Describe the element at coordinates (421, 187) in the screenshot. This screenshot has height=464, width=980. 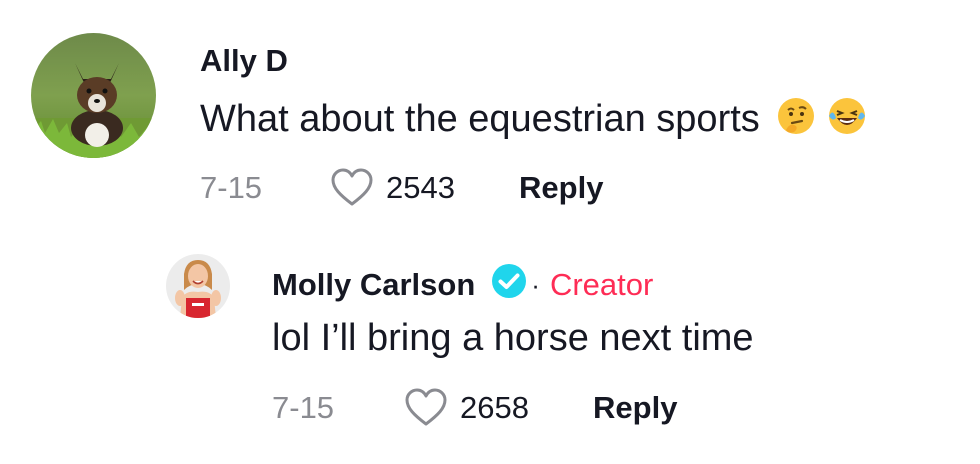
I see `like-count: 2543` at that location.